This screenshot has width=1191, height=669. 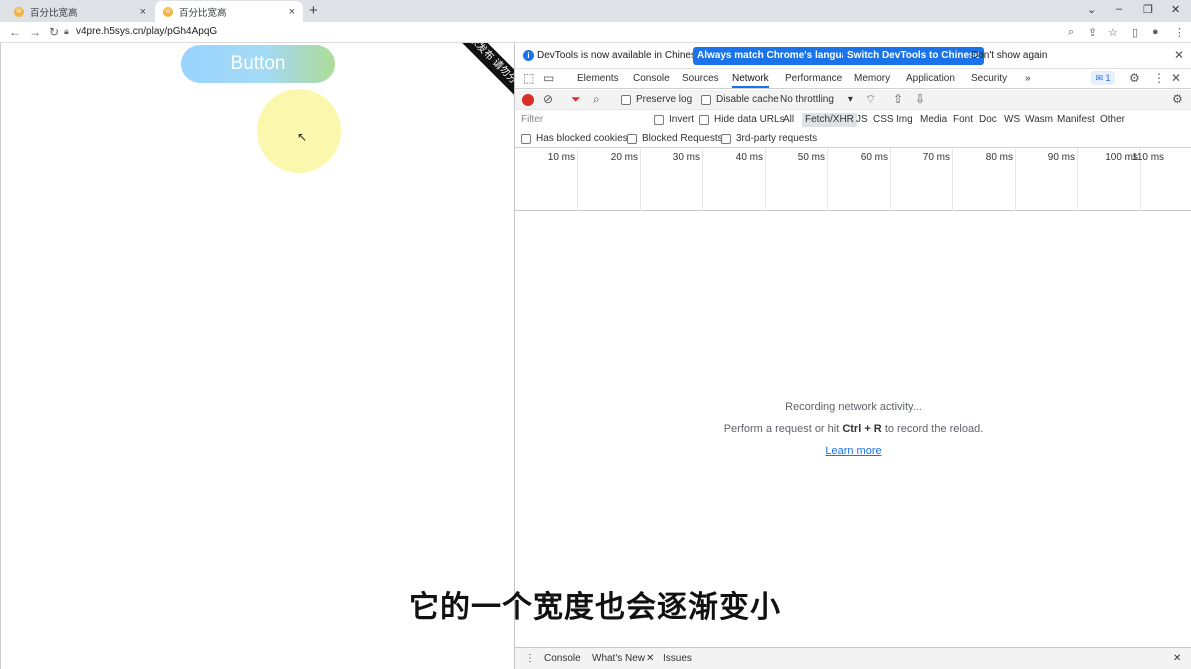 I want to click on type-ws: WS, so click(x=1012, y=119).